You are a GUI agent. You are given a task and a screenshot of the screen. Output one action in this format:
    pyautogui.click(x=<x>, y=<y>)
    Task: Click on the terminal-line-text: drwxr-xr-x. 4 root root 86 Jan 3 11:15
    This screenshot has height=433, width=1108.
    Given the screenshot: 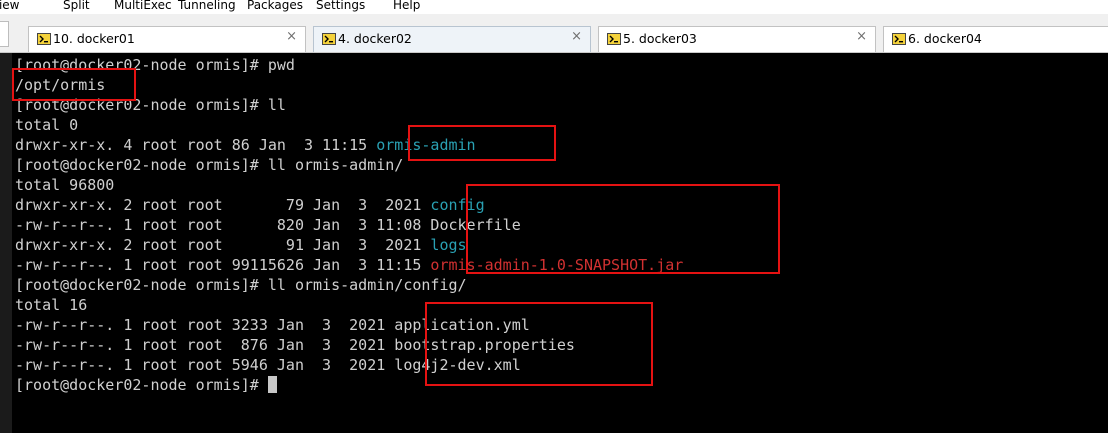 What is the action you would take?
    pyautogui.click(x=196, y=145)
    